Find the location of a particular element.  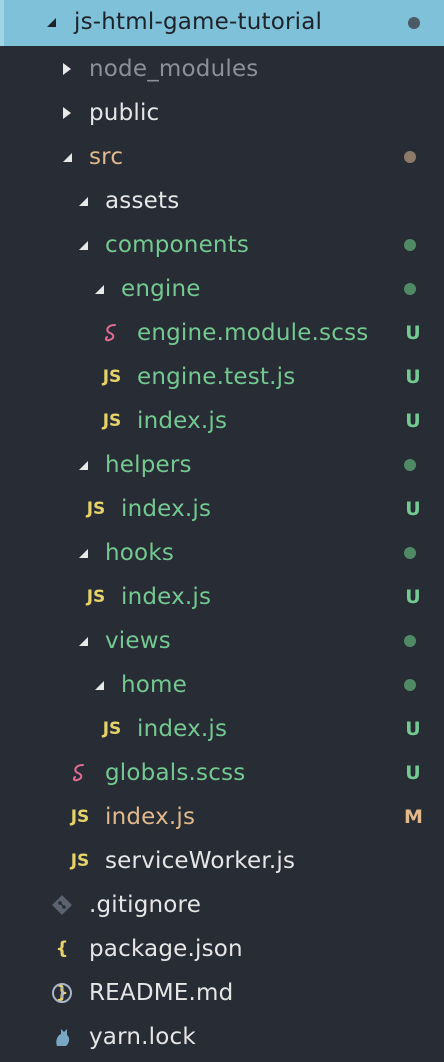

tree-item-readme-md: README.md is located at coordinates (222, 993).